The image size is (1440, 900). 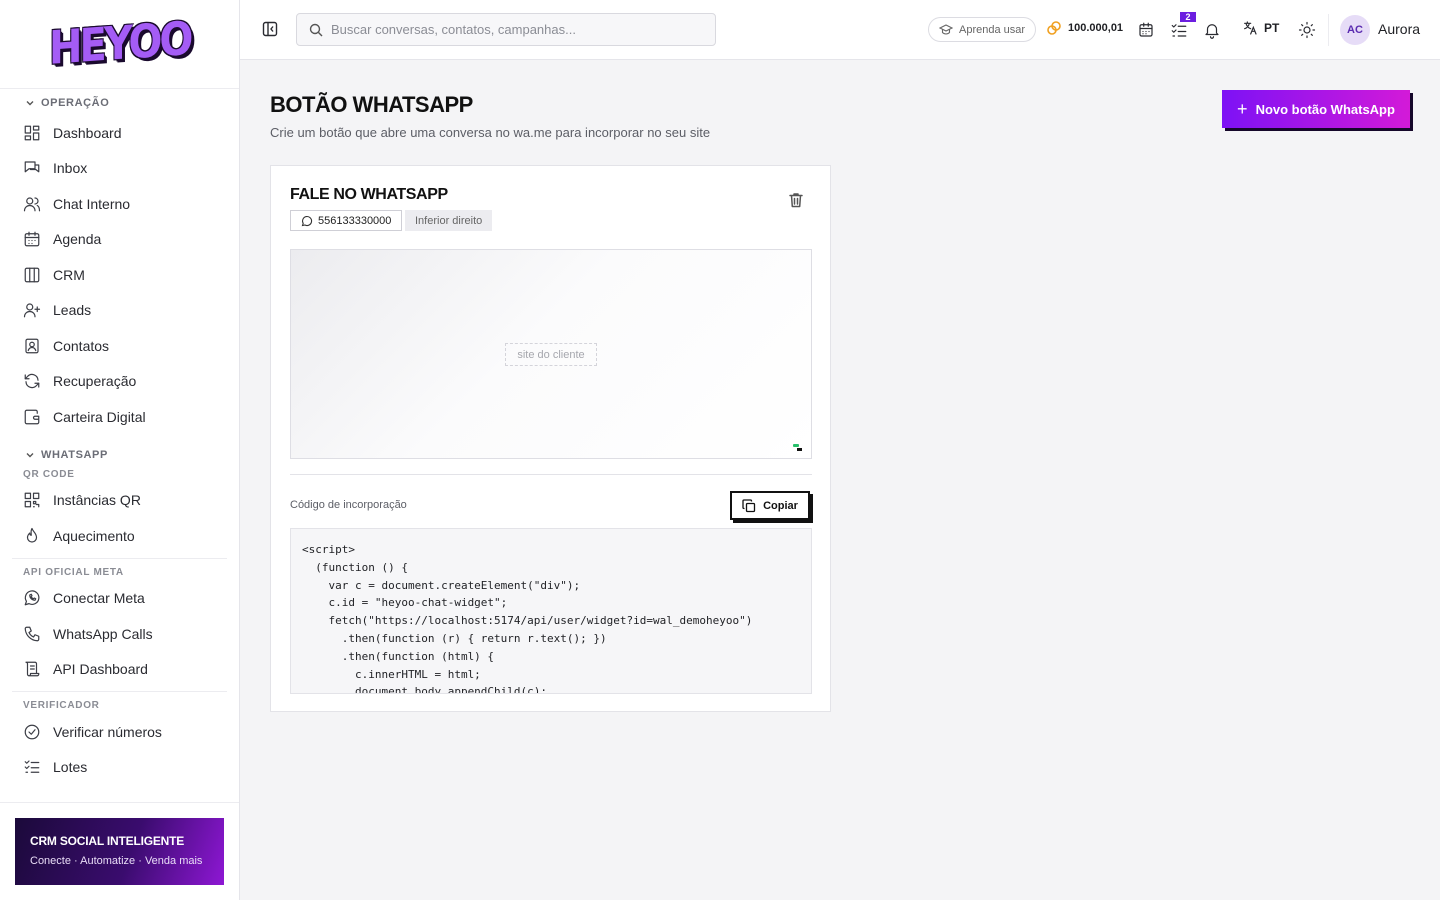 What do you see at coordinates (69, 274) in the screenshot?
I see `sidebar-item-label: CRM` at bounding box center [69, 274].